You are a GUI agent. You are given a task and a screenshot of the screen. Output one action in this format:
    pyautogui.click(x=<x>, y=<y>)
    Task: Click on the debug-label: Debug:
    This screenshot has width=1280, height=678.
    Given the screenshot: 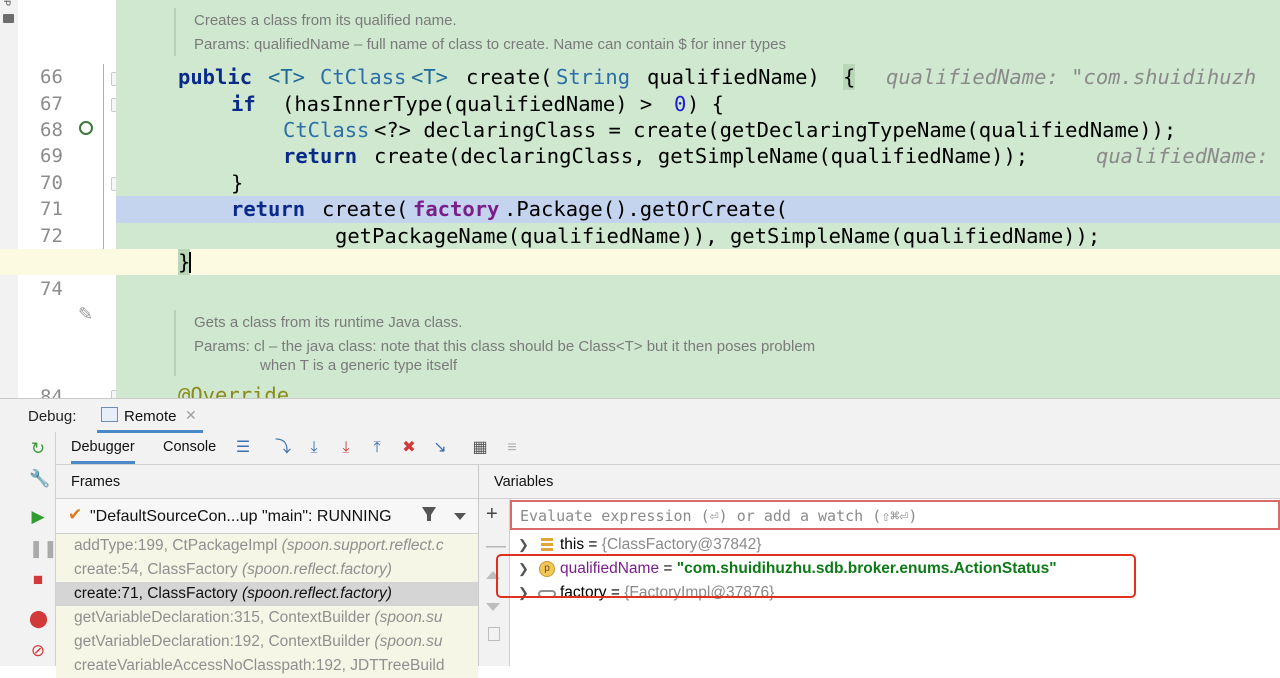 What is the action you would take?
    pyautogui.click(x=52, y=416)
    